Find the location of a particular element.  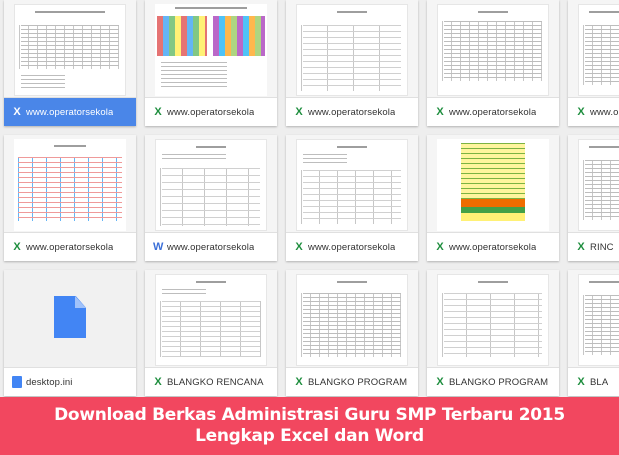

file-tile: X BLANGKO RENCANA is located at coordinates (211, 333).